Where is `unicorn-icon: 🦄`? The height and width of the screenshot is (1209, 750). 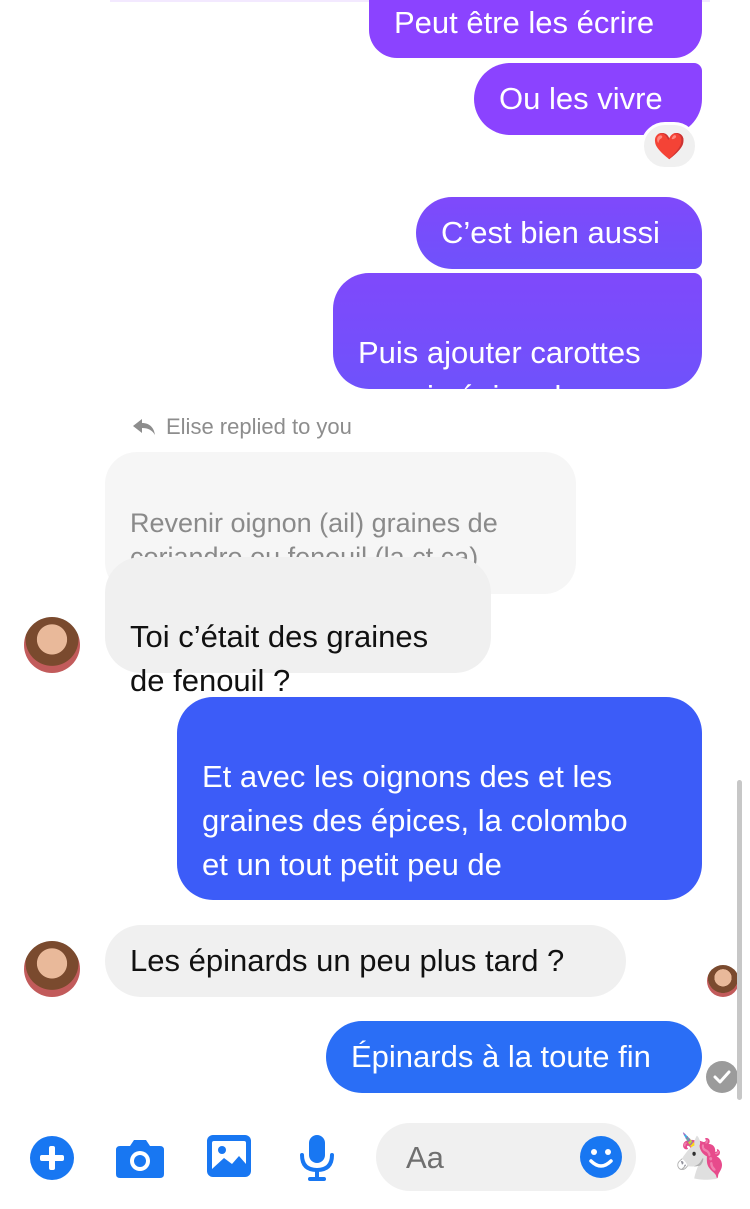 unicorn-icon: 🦄 is located at coordinates (700, 1156).